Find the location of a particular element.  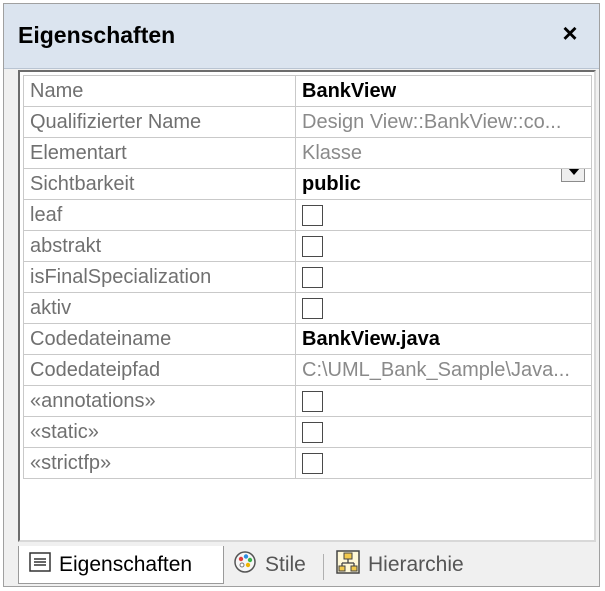

property-value: BankView.java is located at coordinates (371, 338).